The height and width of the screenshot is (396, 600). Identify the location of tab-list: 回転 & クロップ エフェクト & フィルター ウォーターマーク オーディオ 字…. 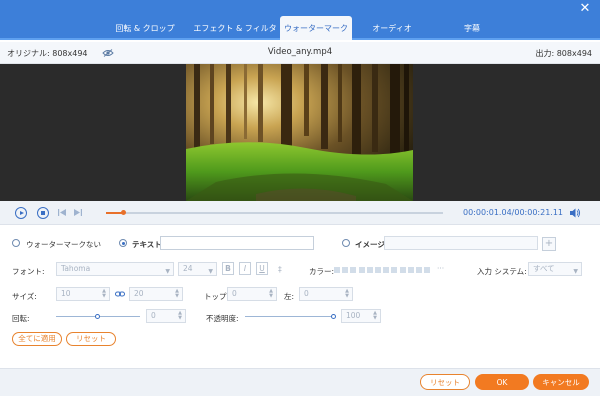
(306, 37).